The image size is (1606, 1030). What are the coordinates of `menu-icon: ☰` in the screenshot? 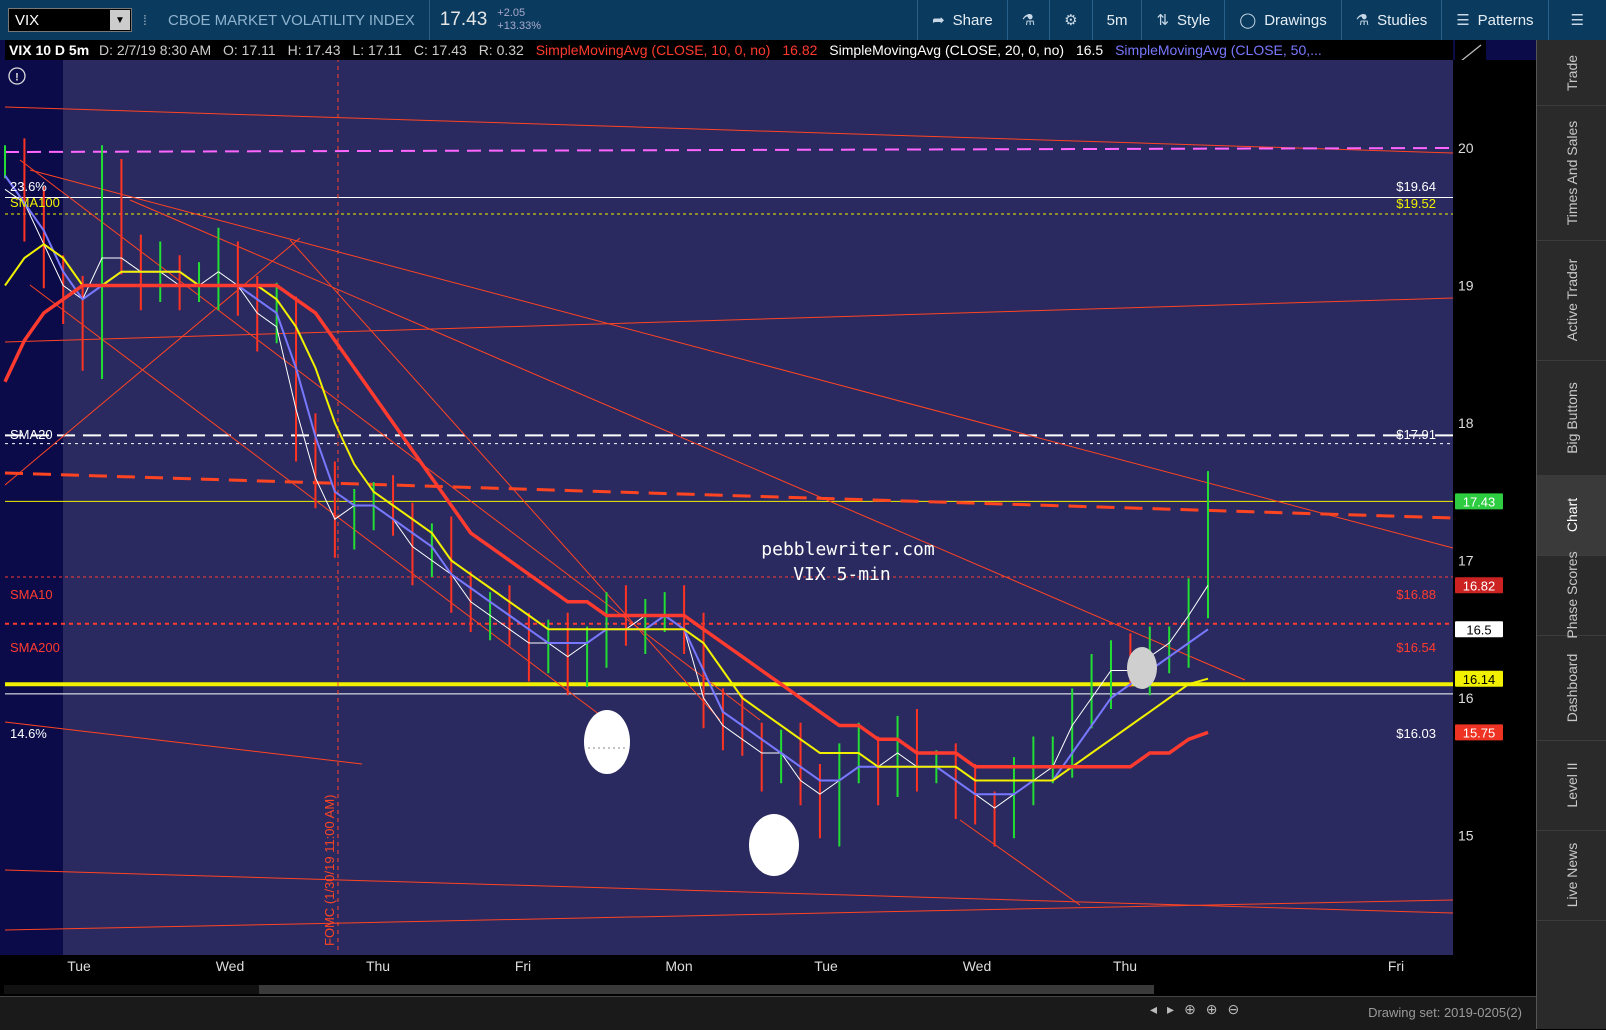 It's located at (1577, 20).